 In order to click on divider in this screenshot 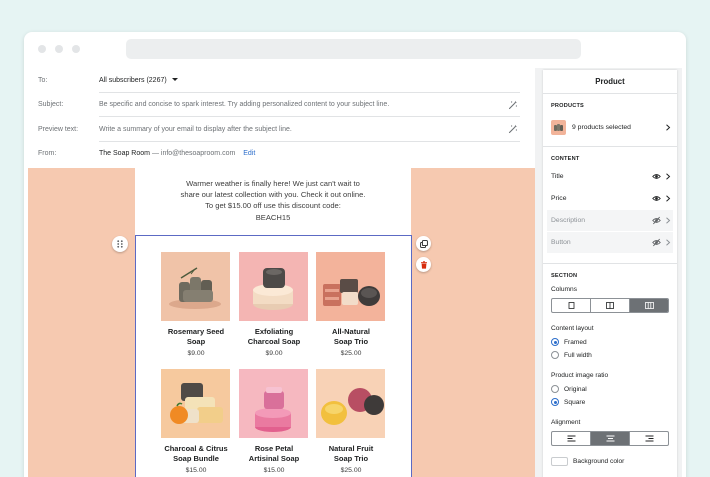, I will do `click(610, 146)`.